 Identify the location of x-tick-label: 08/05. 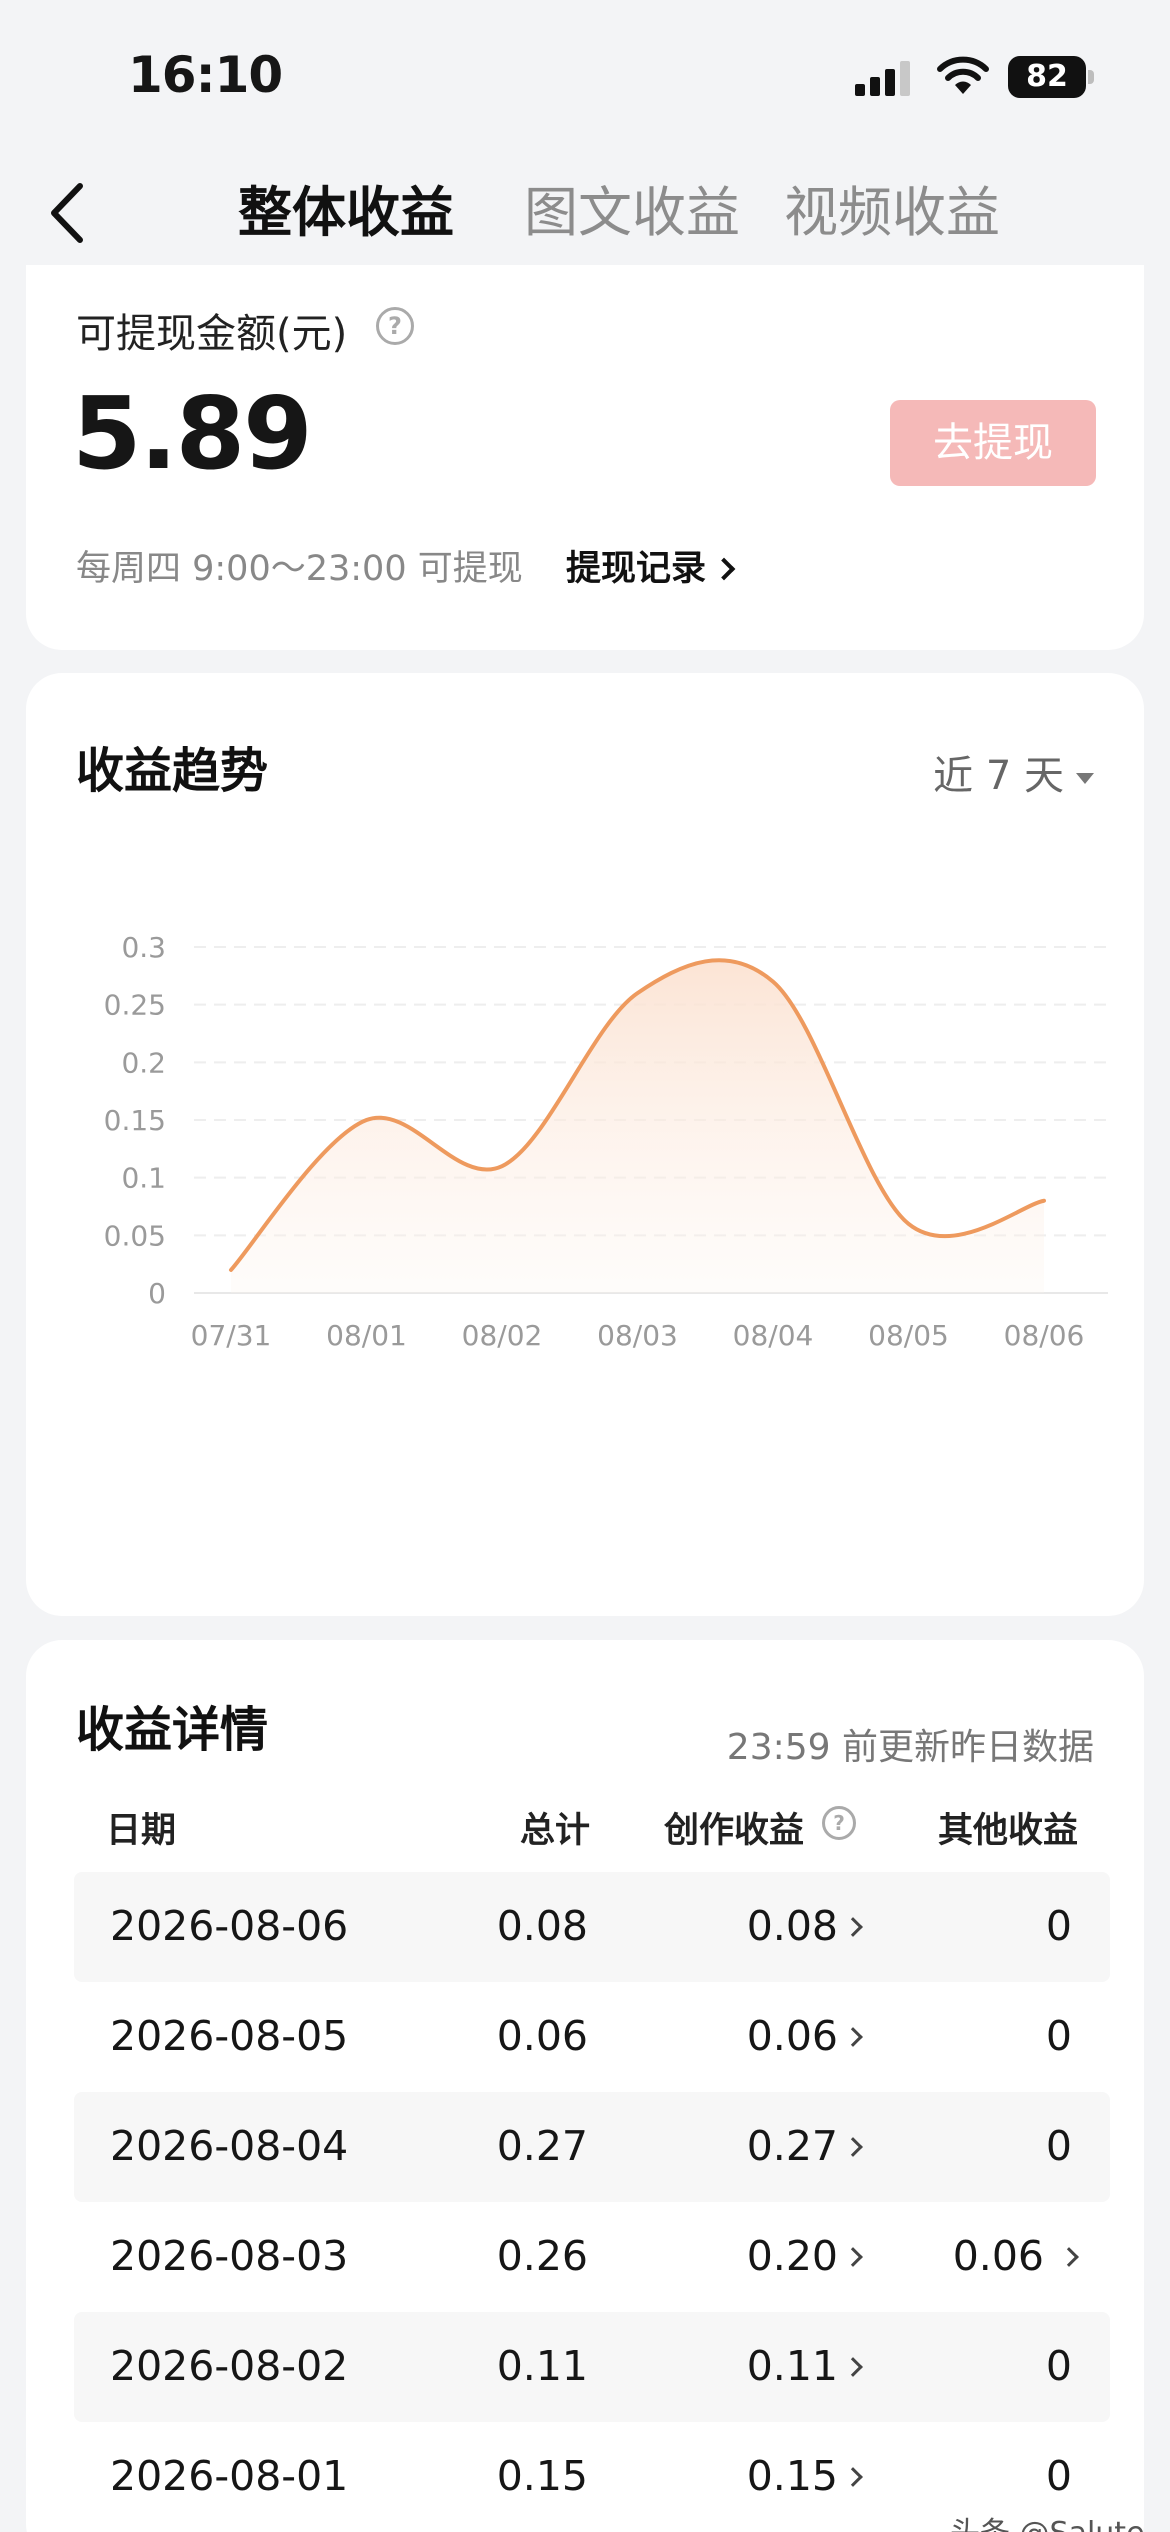
(908, 1335).